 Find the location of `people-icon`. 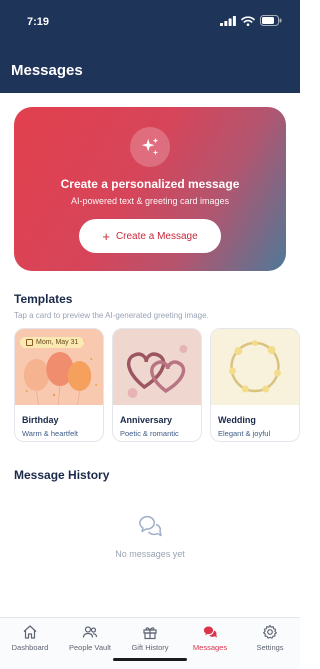

people-icon is located at coordinates (90, 632).